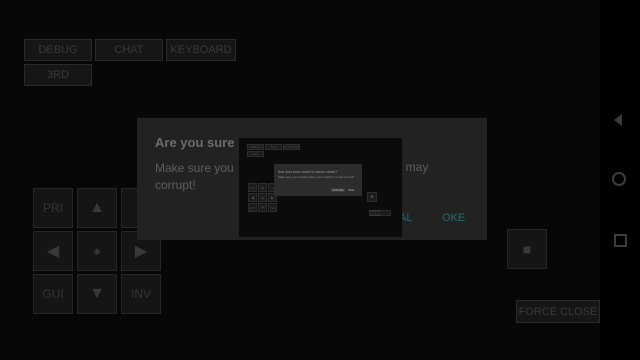  I want to click on home-icon, so click(619, 179).